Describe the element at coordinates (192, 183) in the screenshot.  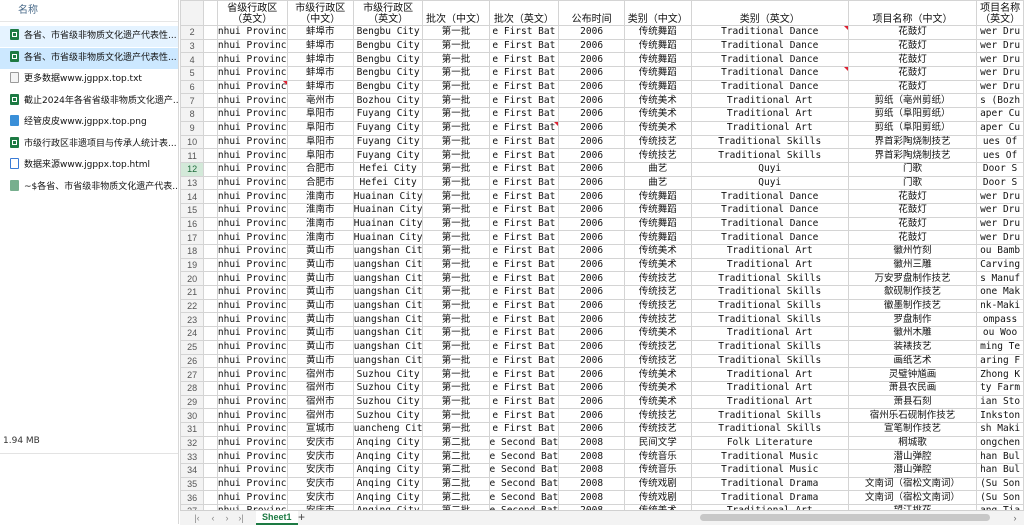
I see `row-number: 13` at that location.